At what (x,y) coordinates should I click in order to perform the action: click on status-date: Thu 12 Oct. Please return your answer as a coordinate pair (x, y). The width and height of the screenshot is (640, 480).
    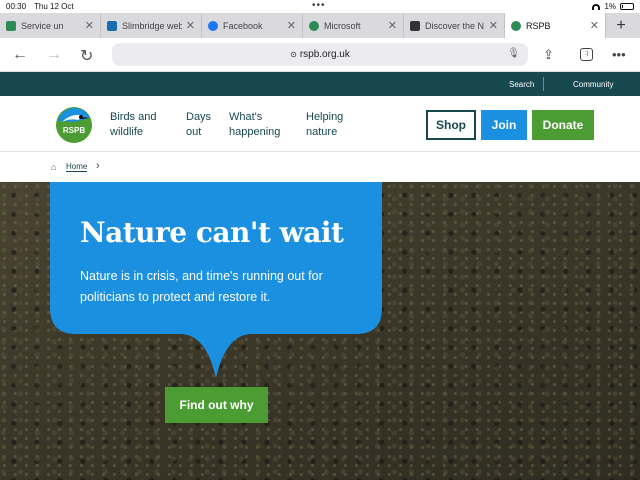
    Looking at the image, I should click on (54, 6).